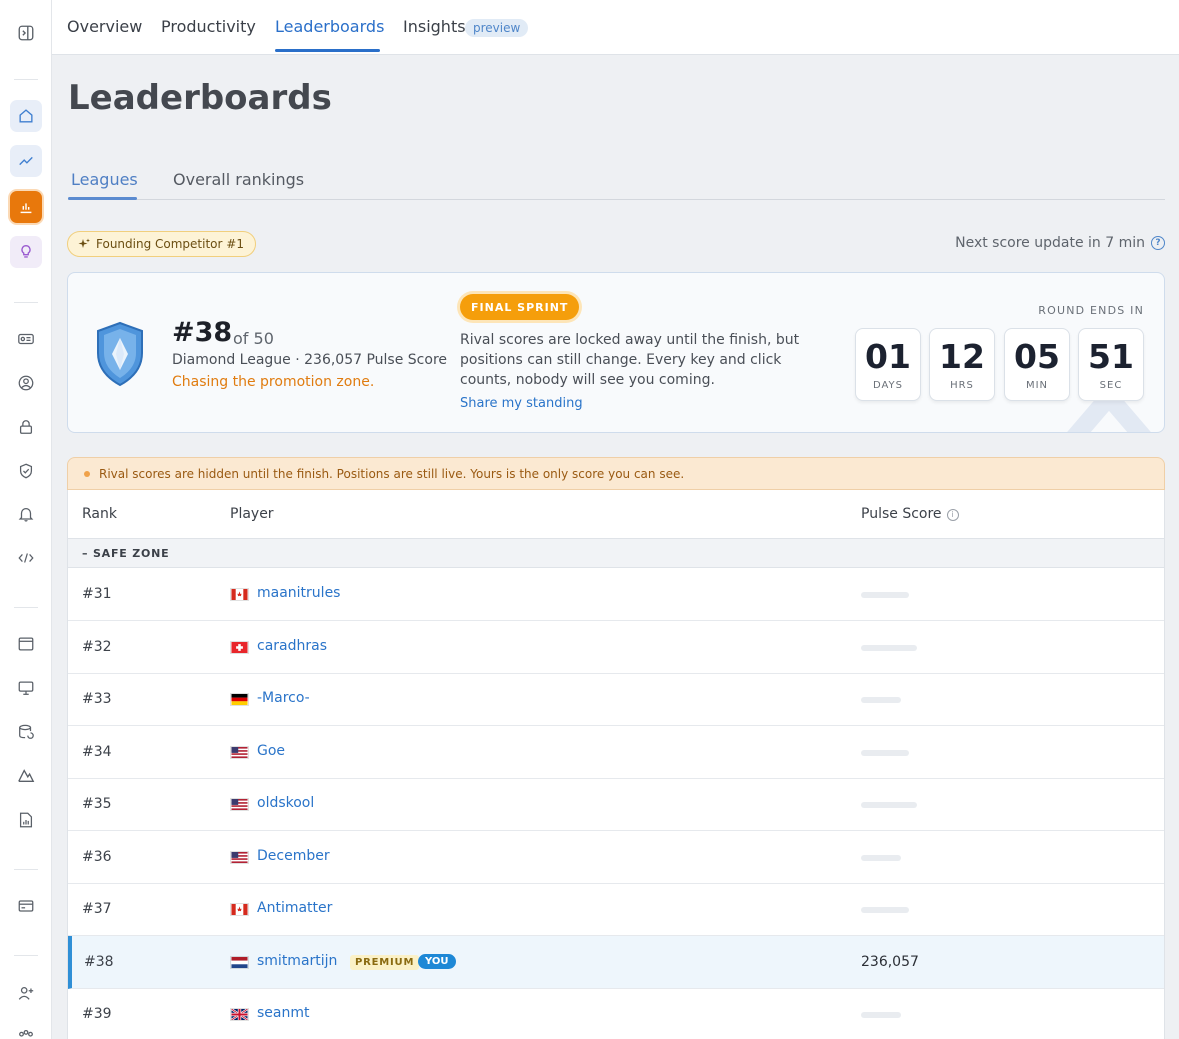  What do you see at coordinates (888, 385) in the screenshot?
I see `countdown-days-unit: DAYS` at bounding box center [888, 385].